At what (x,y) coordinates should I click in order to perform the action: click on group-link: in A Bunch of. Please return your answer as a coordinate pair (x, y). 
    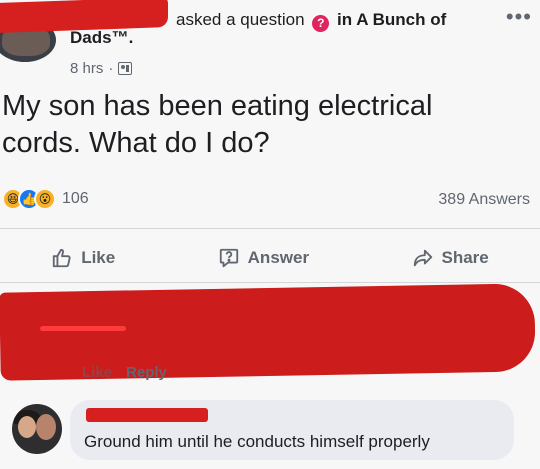
    Looking at the image, I should click on (391, 19).